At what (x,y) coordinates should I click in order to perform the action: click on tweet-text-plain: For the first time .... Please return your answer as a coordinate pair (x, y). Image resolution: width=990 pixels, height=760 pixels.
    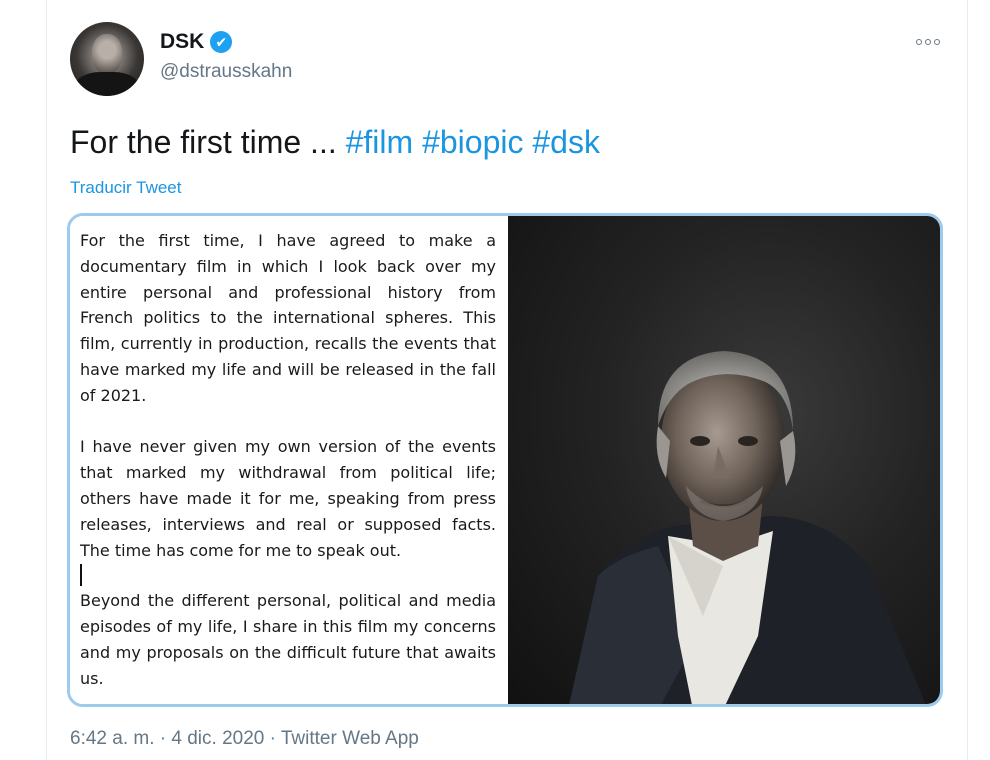
    Looking at the image, I should click on (208, 142).